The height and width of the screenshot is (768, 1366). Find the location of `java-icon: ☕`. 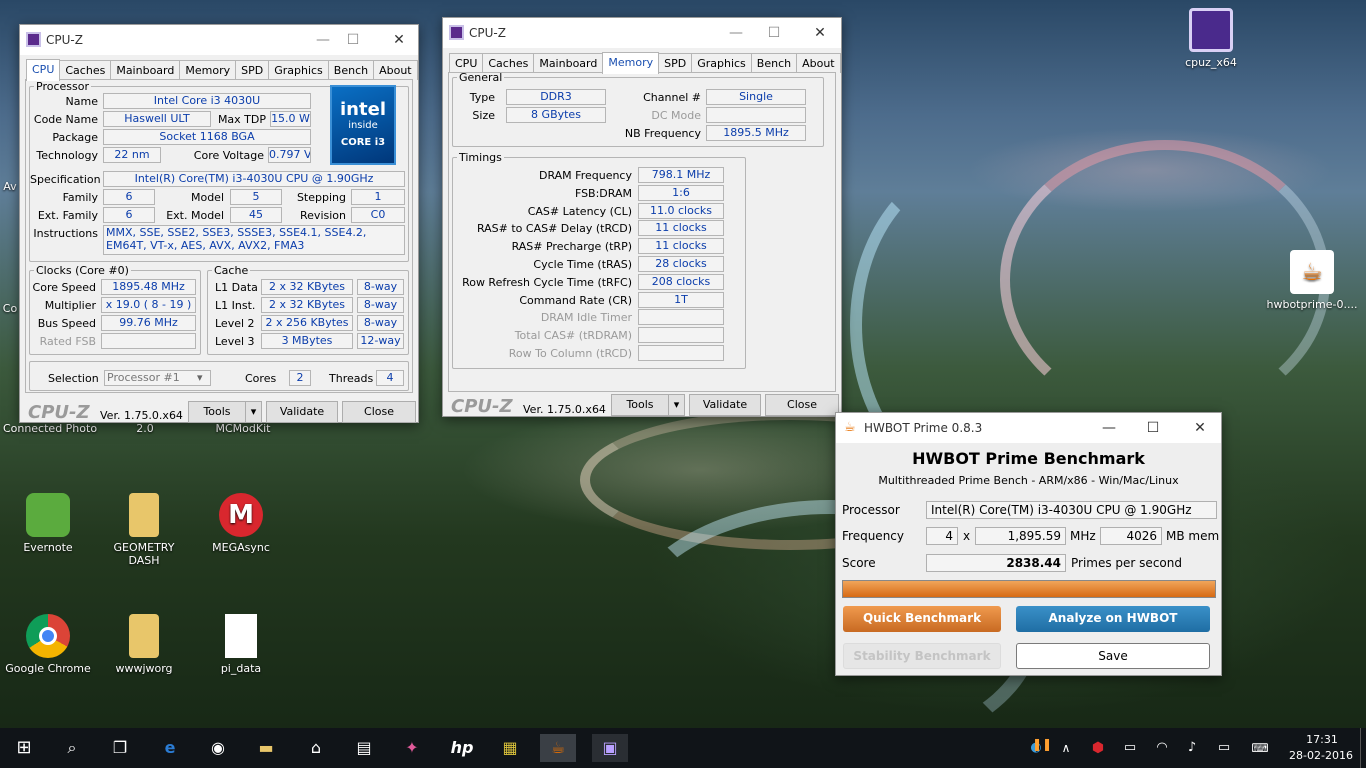

java-icon: ☕ is located at coordinates (850, 427).